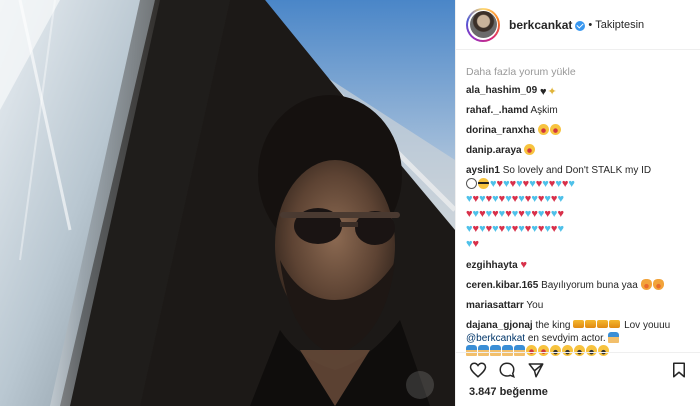  Describe the element at coordinates (492, 265) in the screenshot. I see `comment-username: ezgihhayta` at that location.